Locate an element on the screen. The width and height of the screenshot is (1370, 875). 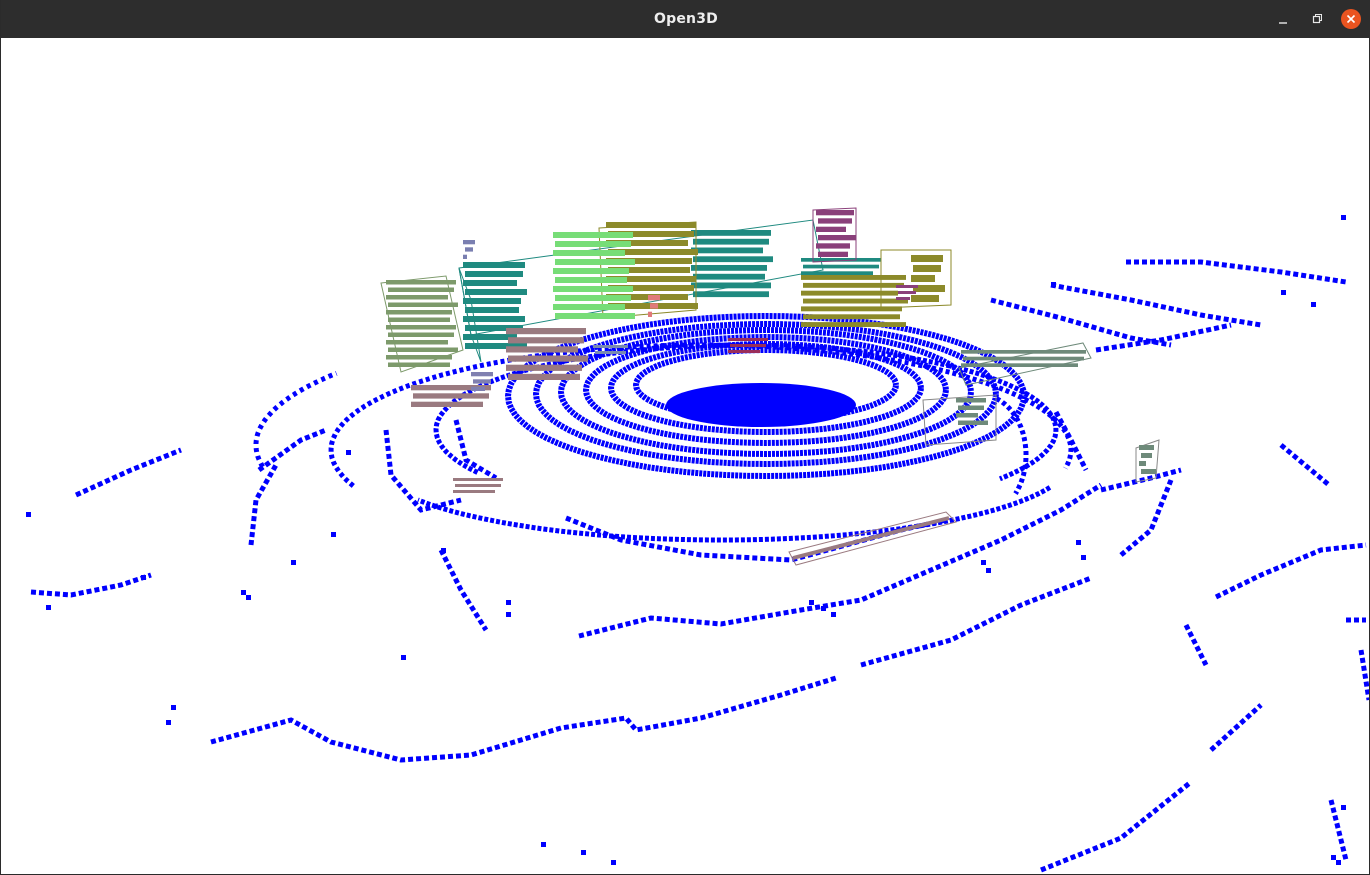
close-icon is located at coordinates (1351, 19).